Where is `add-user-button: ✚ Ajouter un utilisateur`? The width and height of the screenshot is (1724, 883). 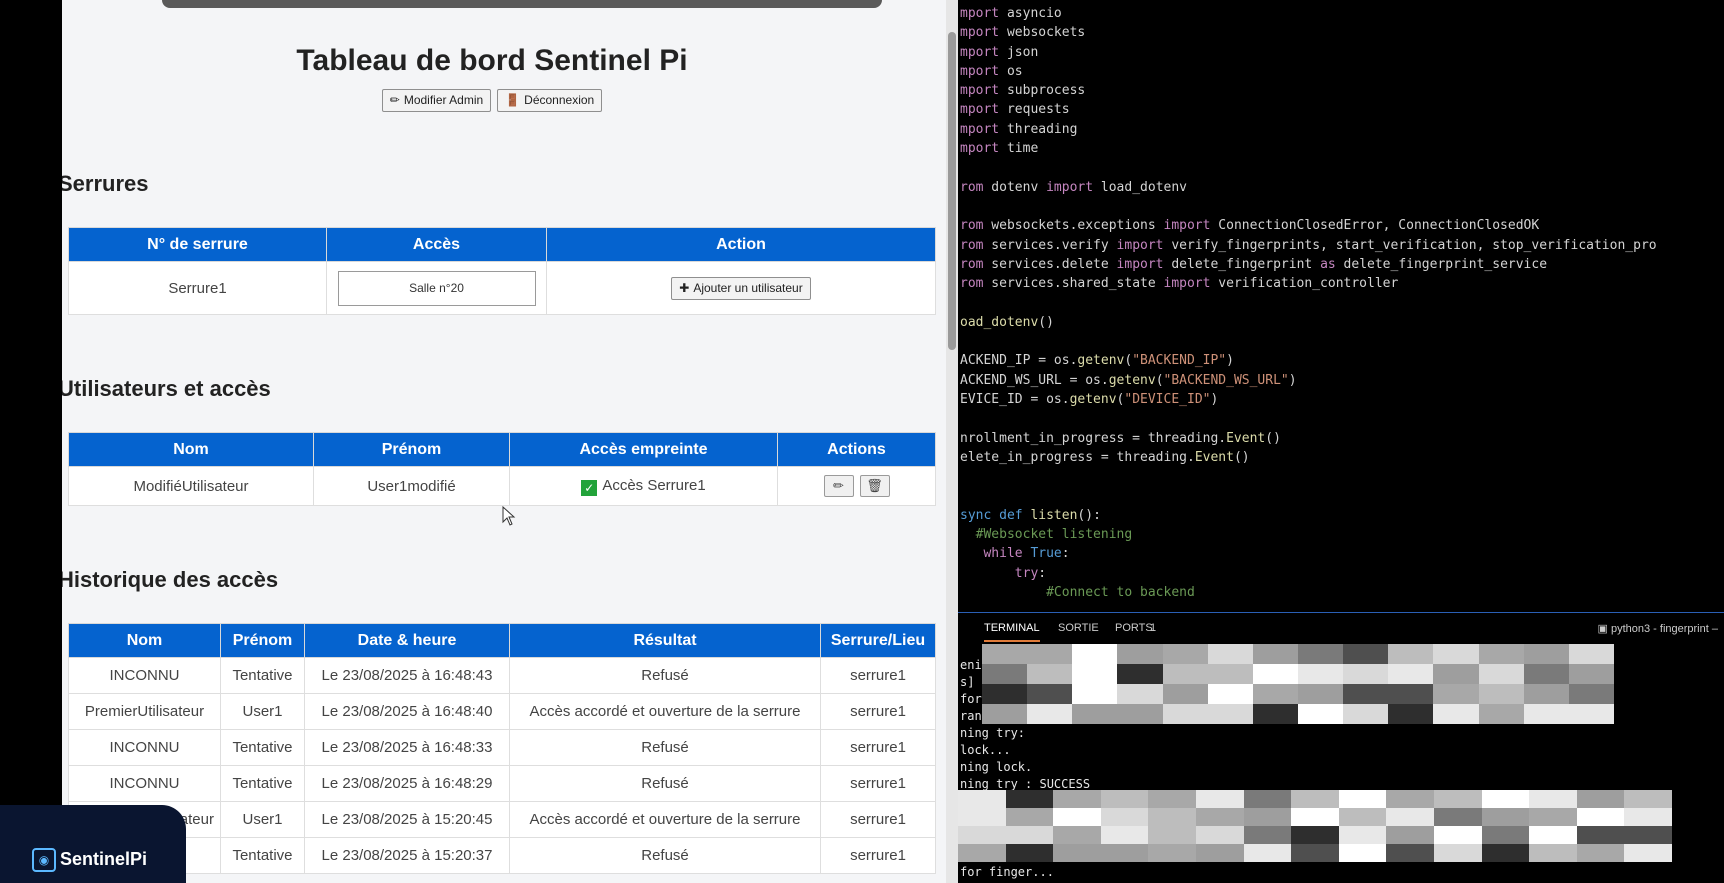 add-user-button: ✚ Ajouter un utilisateur is located at coordinates (741, 288).